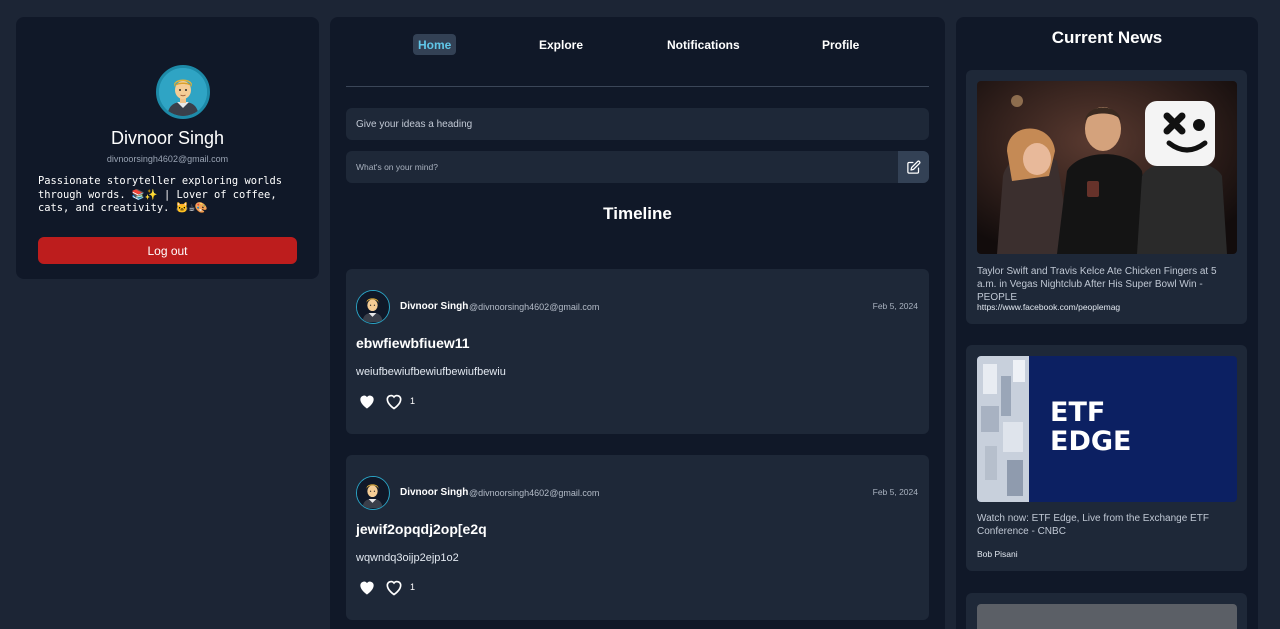 The height and width of the screenshot is (629, 1280). Describe the element at coordinates (1107, 37) in the screenshot. I see `news-title: Current News` at that location.